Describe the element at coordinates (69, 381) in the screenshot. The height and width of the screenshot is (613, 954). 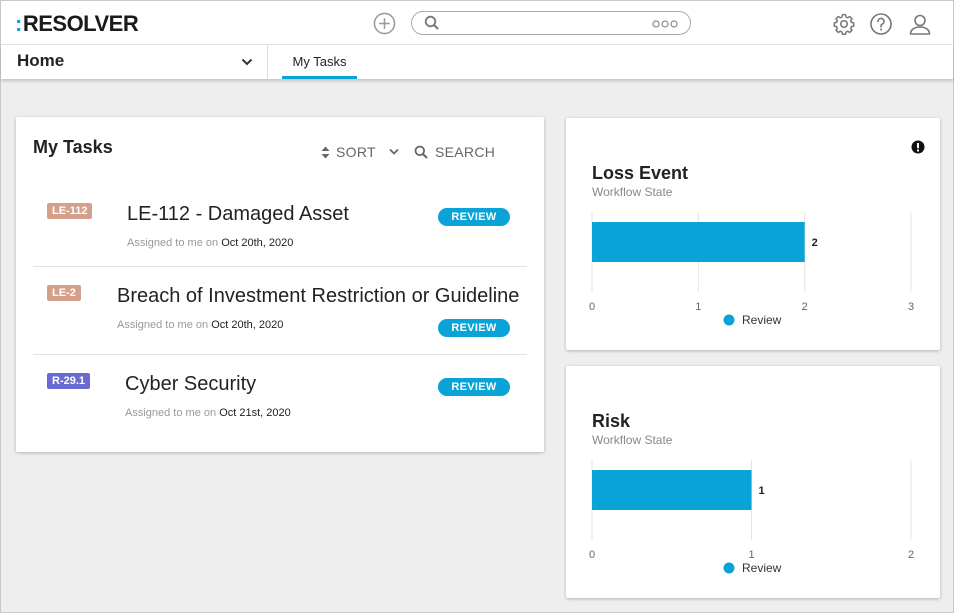
I see `task-id-badge: R-29.1` at that location.